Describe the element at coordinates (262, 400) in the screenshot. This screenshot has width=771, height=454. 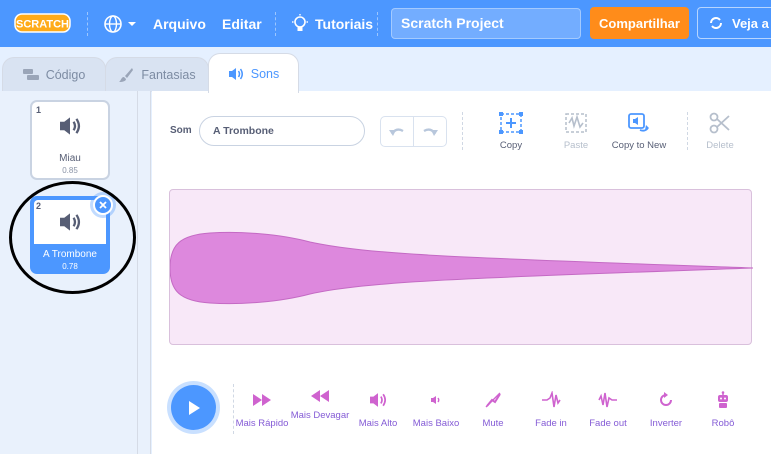
I see `fast-forward-icon` at that location.